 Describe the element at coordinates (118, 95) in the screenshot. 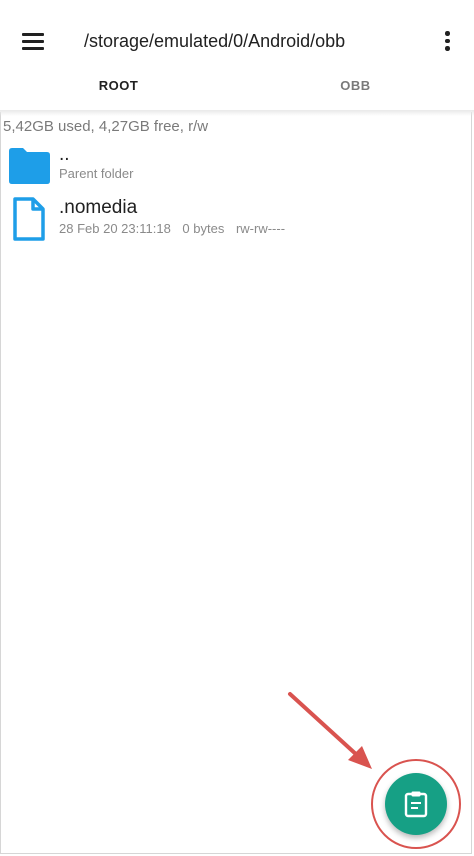

I see `tab-root: ROOT` at that location.